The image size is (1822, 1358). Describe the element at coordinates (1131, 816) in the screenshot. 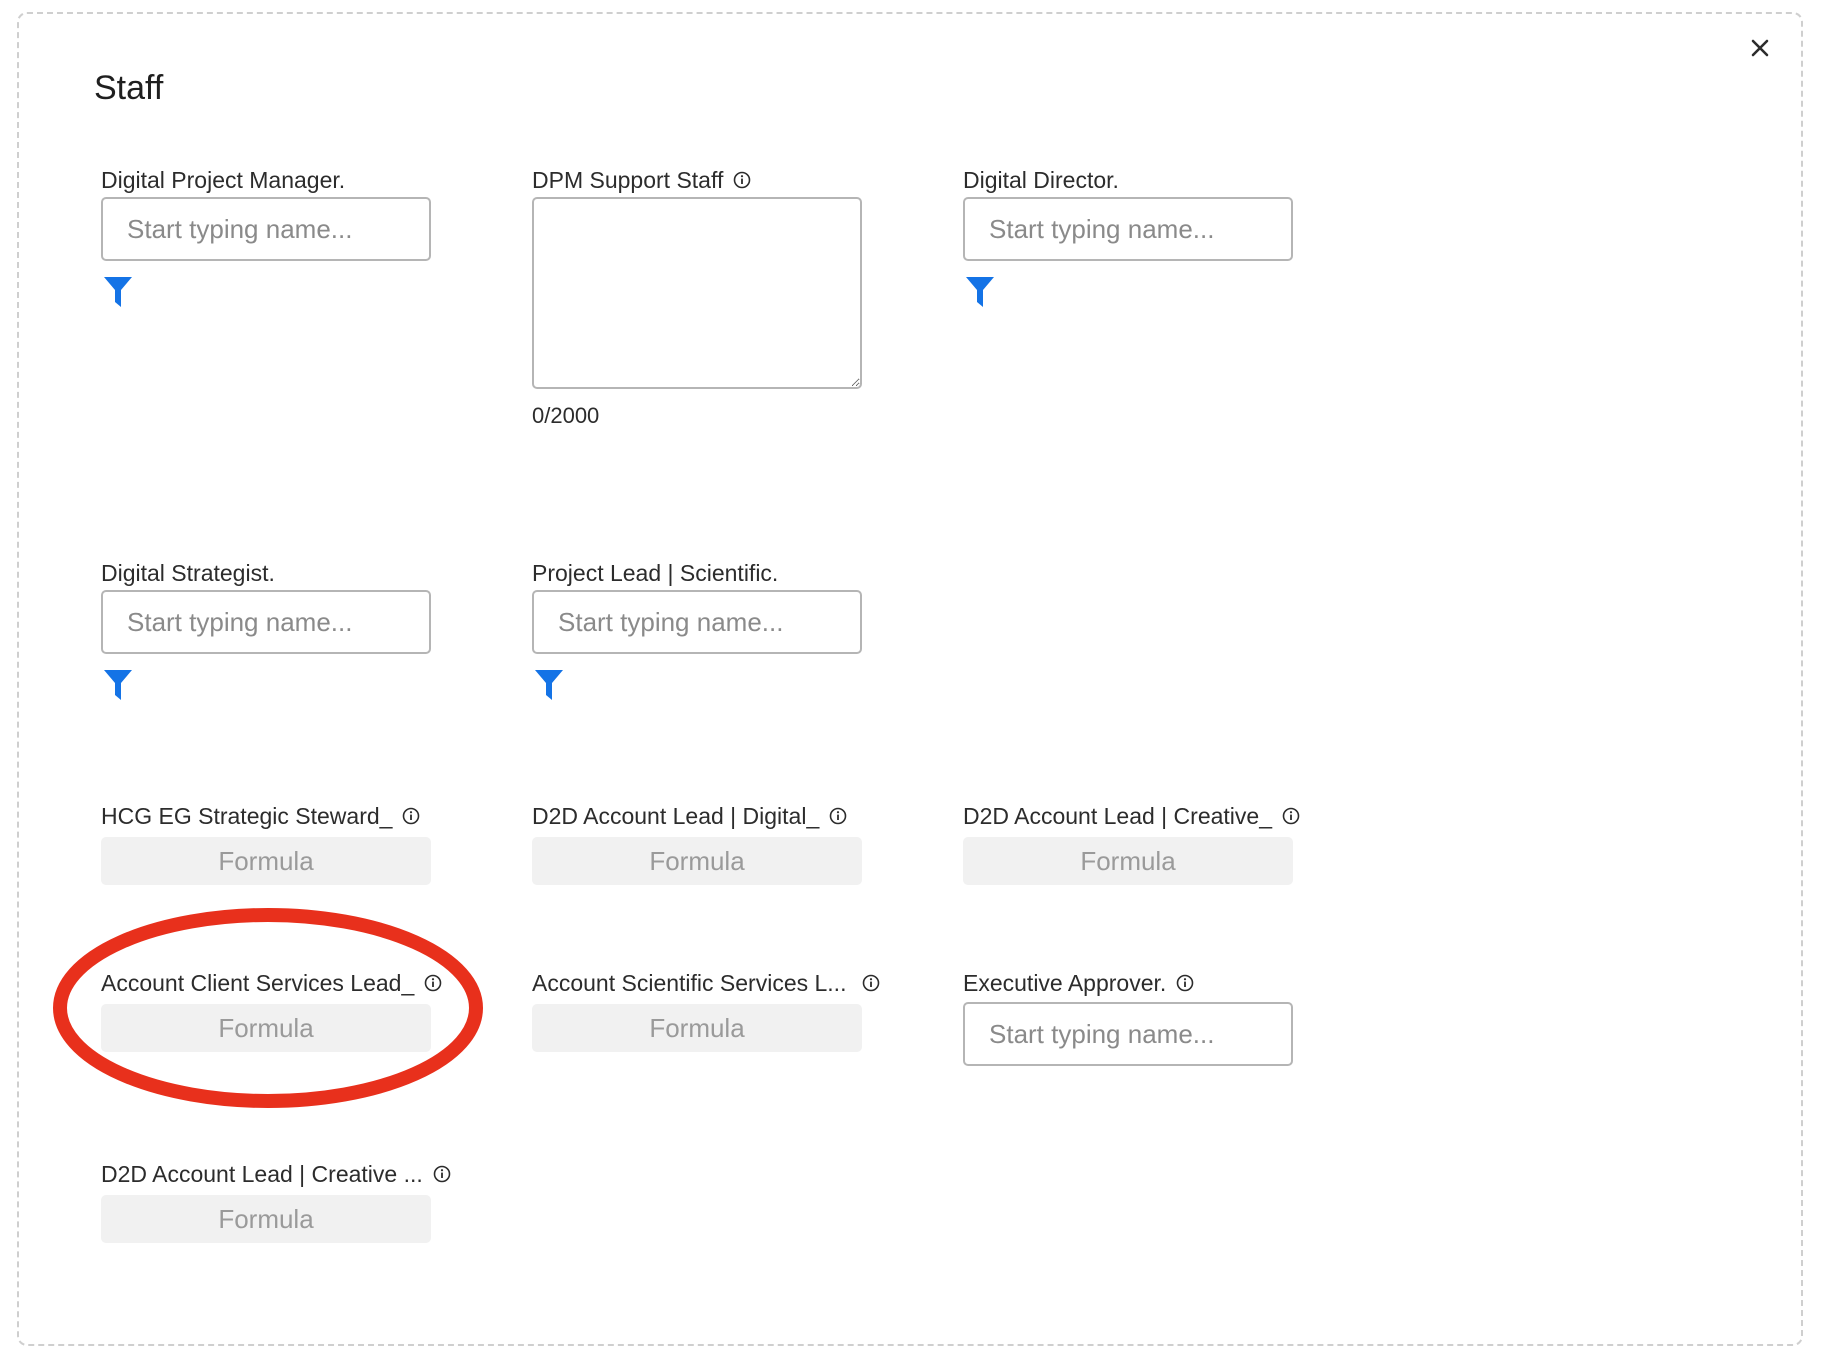

I see `field-label: D2D Account Lead | Creative_` at that location.